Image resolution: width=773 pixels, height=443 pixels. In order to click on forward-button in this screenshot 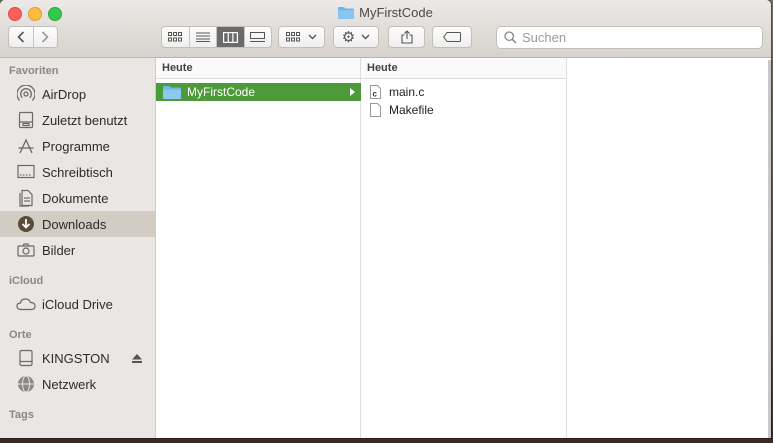, I will do `click(46, 37)`.